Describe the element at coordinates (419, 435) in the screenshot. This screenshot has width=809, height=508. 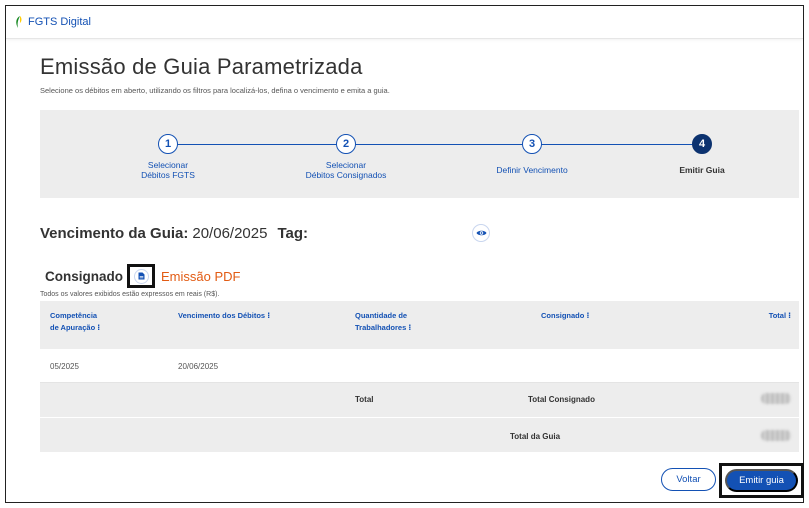
I see `guia-total-row: Total da Guia` at that location.